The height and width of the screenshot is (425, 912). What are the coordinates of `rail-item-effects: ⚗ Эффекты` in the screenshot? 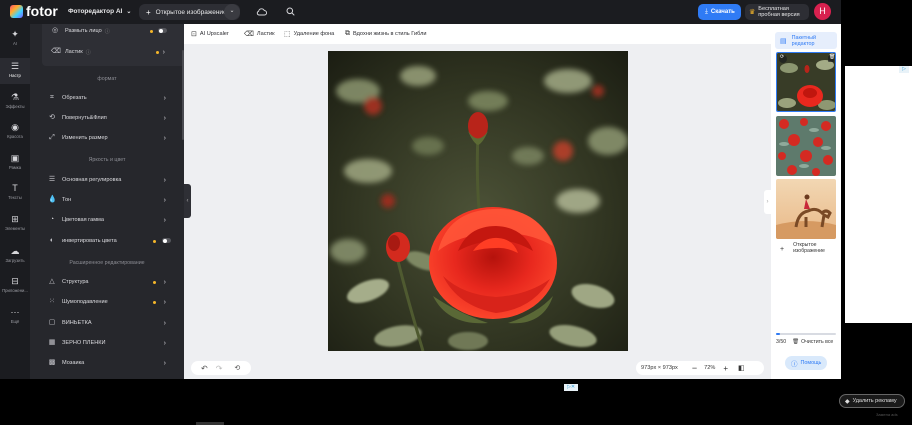 It's located at (15, 100).